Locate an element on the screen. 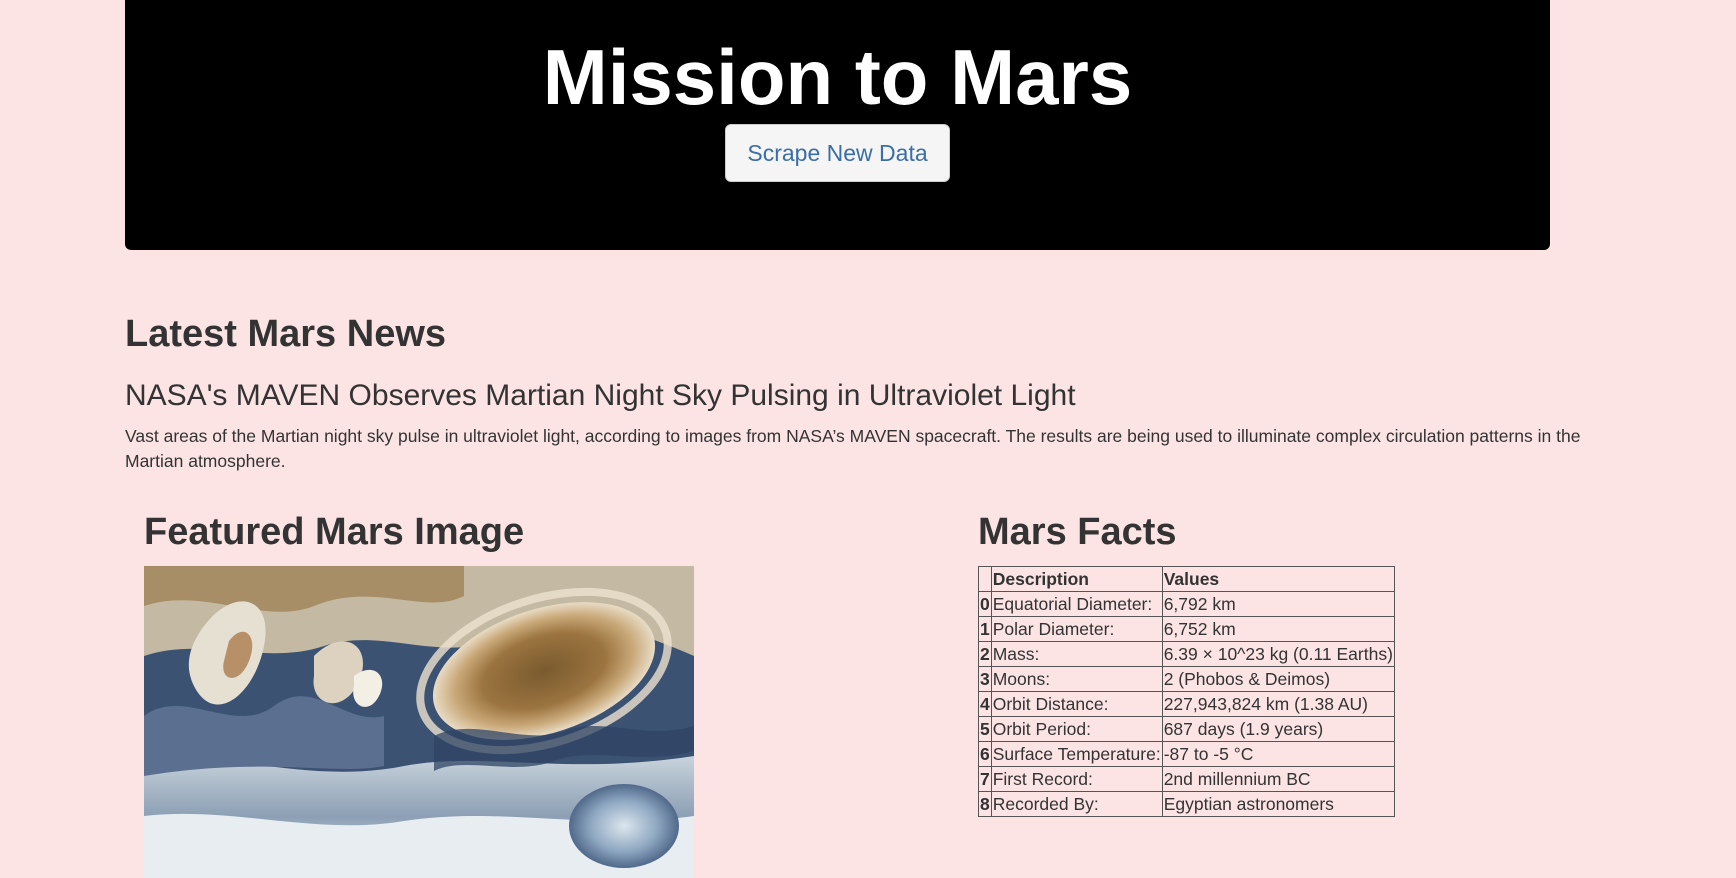 Image resolution: width=1736 pixels, height=878 pixels. description-header: Description is located at coordinates (1076, 579).